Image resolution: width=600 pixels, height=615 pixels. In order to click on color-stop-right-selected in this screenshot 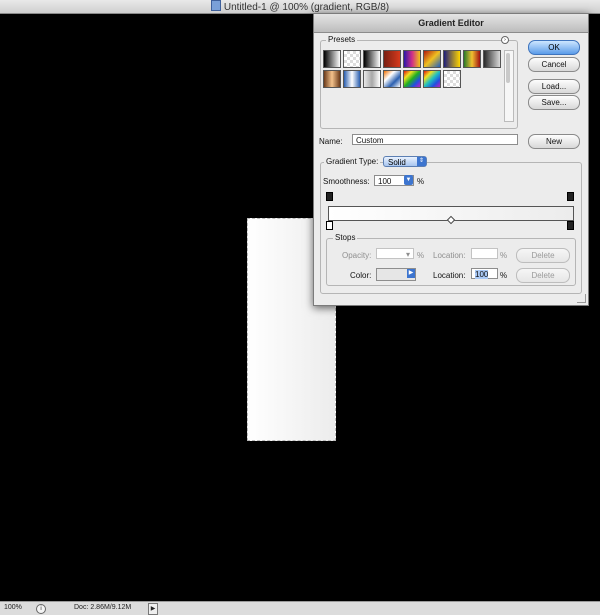, I will do `click(570, 225)`.